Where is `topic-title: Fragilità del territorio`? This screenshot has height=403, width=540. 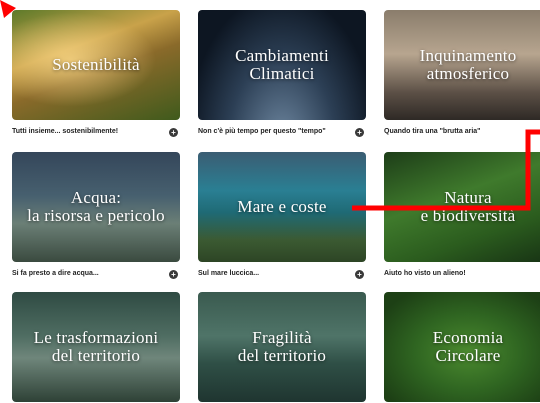
topic-title: Fragilità del territorio is located at coordinates (282, 346).